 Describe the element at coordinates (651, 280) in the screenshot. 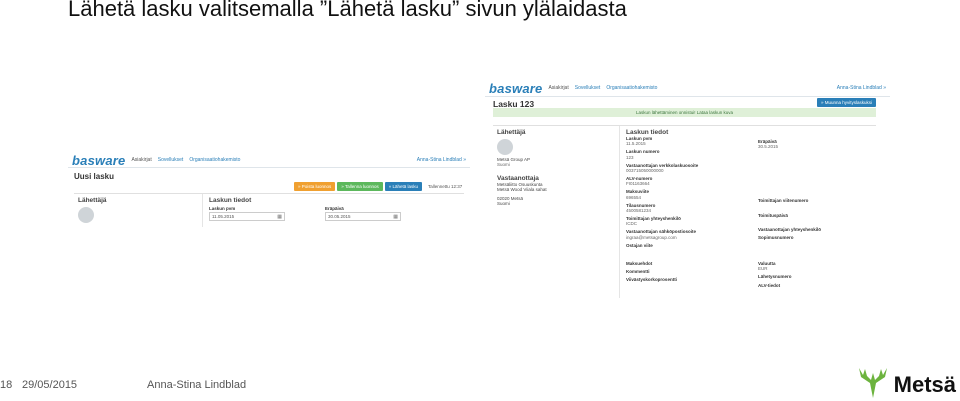

I see `field-label: Viivästyskorkoprosentti` at that location.